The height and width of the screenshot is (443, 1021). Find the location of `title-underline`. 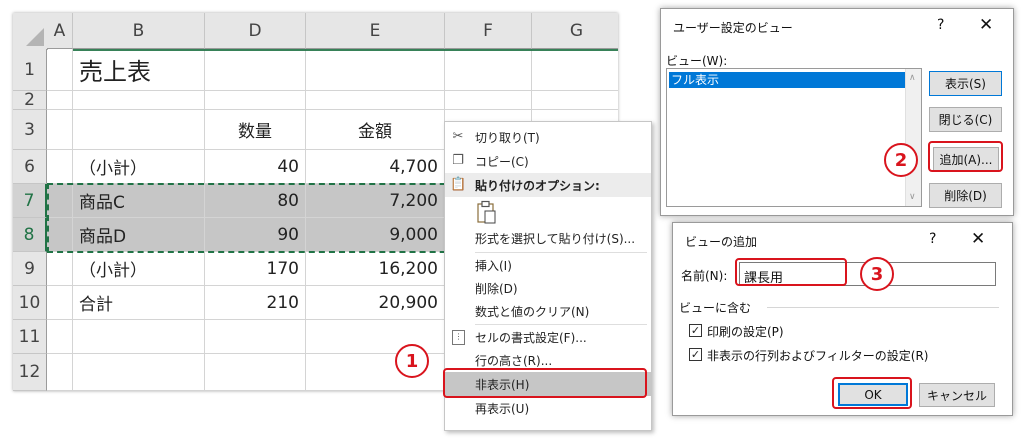

title-underline is located at coordinates (345, 50).